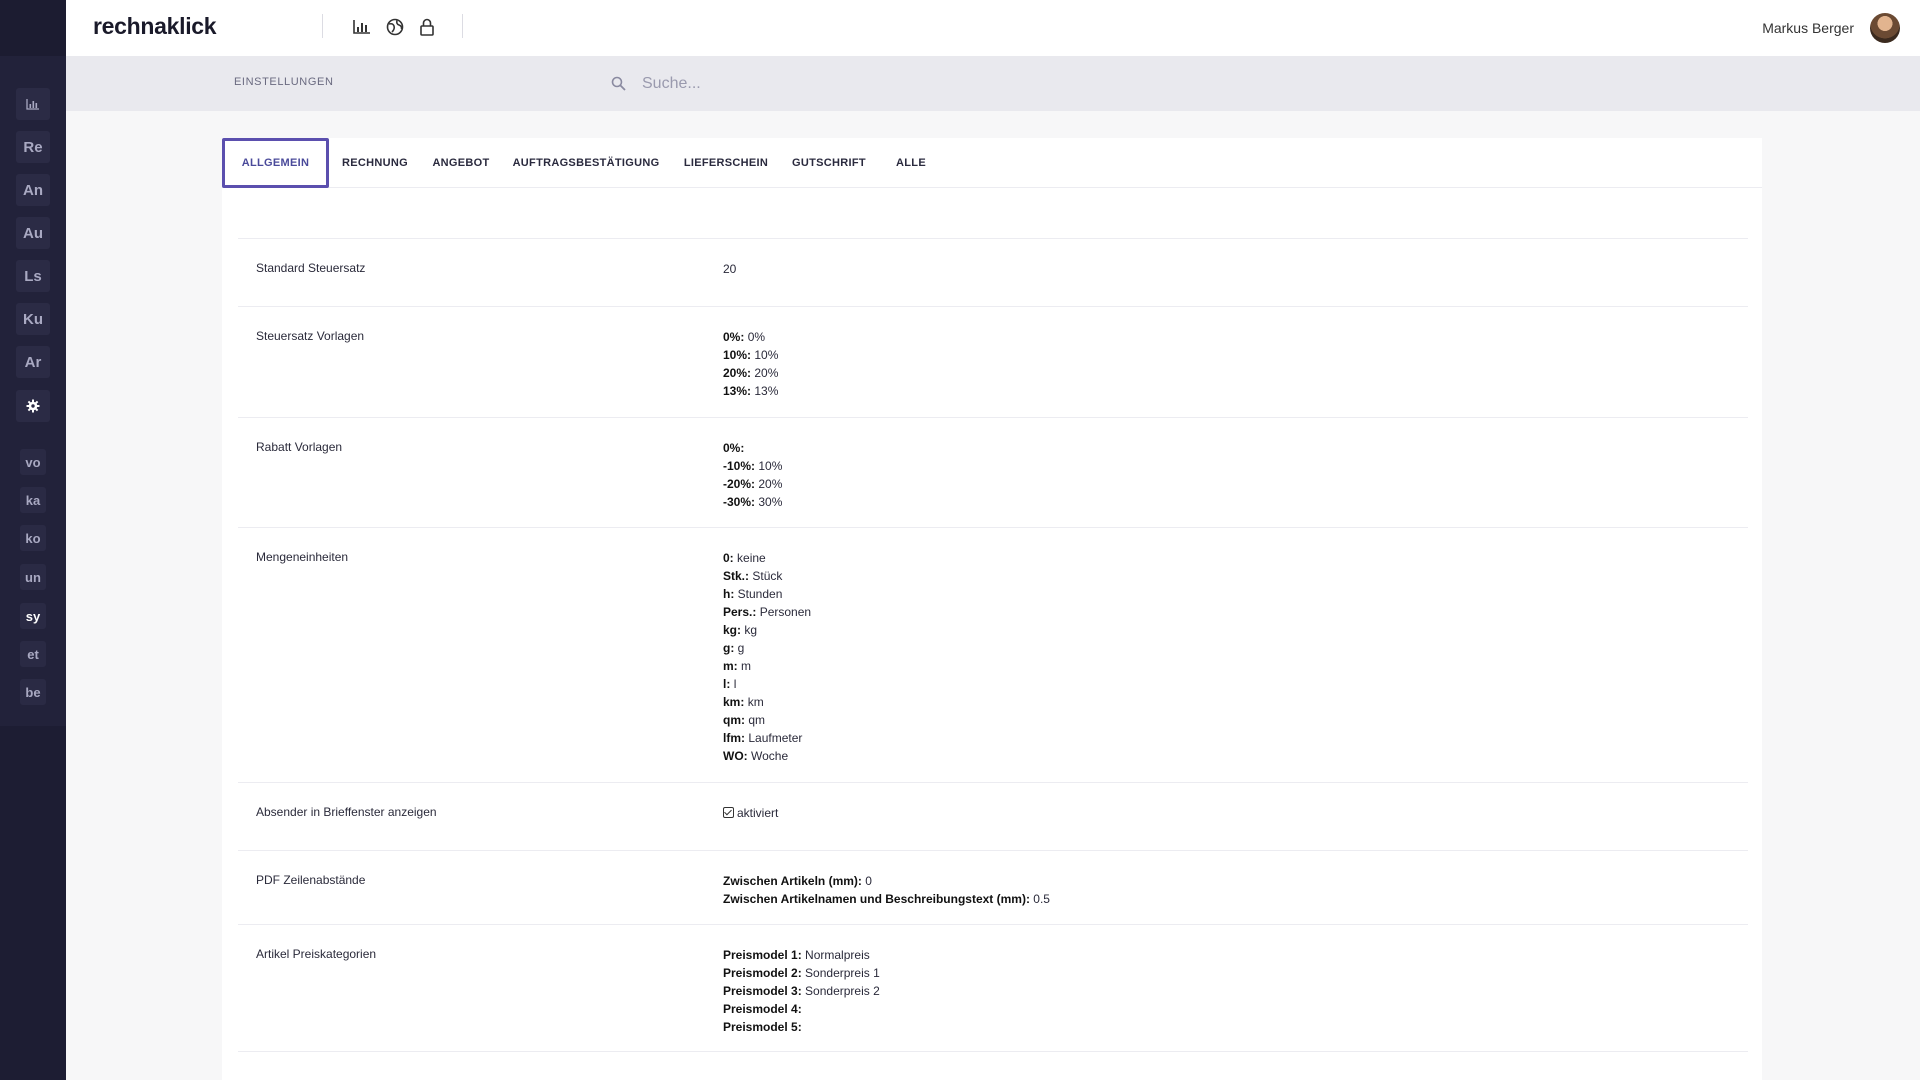 This screenshot has width=1920, height=1080. What do you see at coordinates (33, 147) in the screenshot?
I see `sidebar-item-re: Re` at bounding box center [33, 147].